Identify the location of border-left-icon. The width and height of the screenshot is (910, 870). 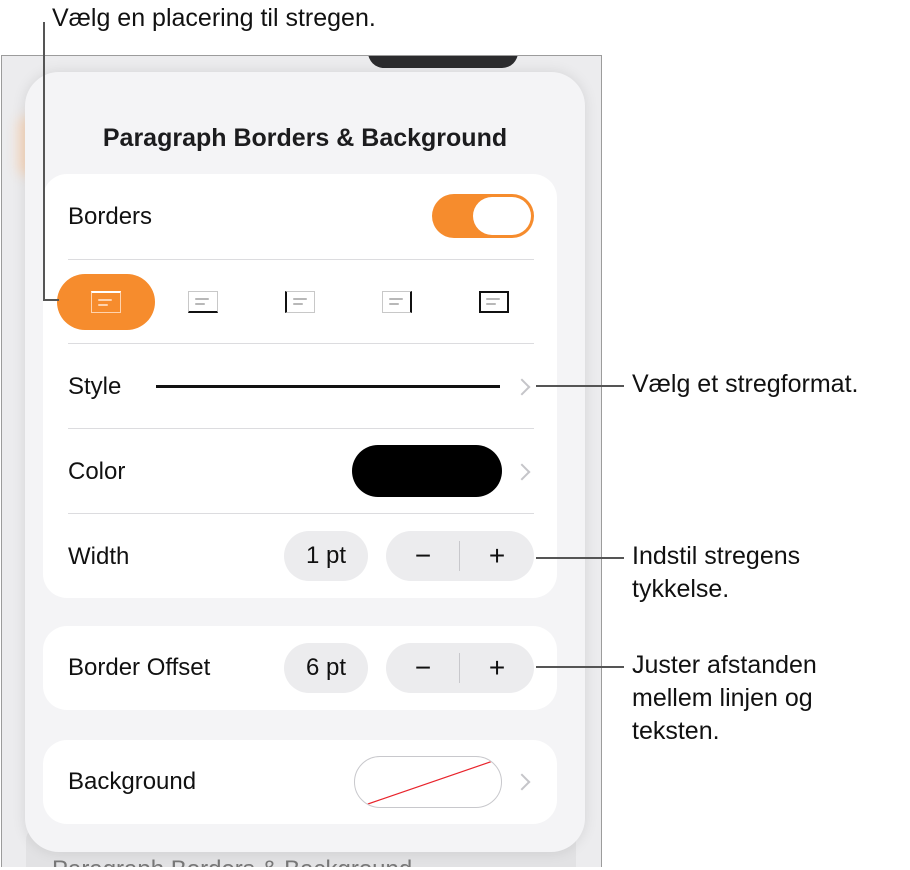
(300, 302).